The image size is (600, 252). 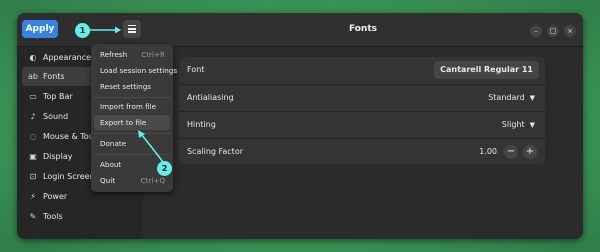 I want to click on step-badge-2: 2, so click(x=164, y=168).